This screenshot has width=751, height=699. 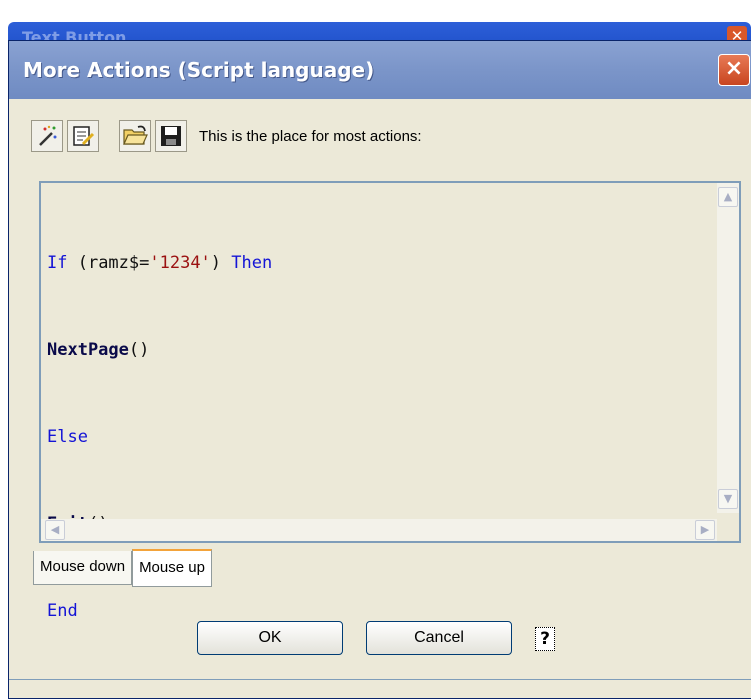 I want to click on cancel-button: Cancel, so click(x=439, y=638).